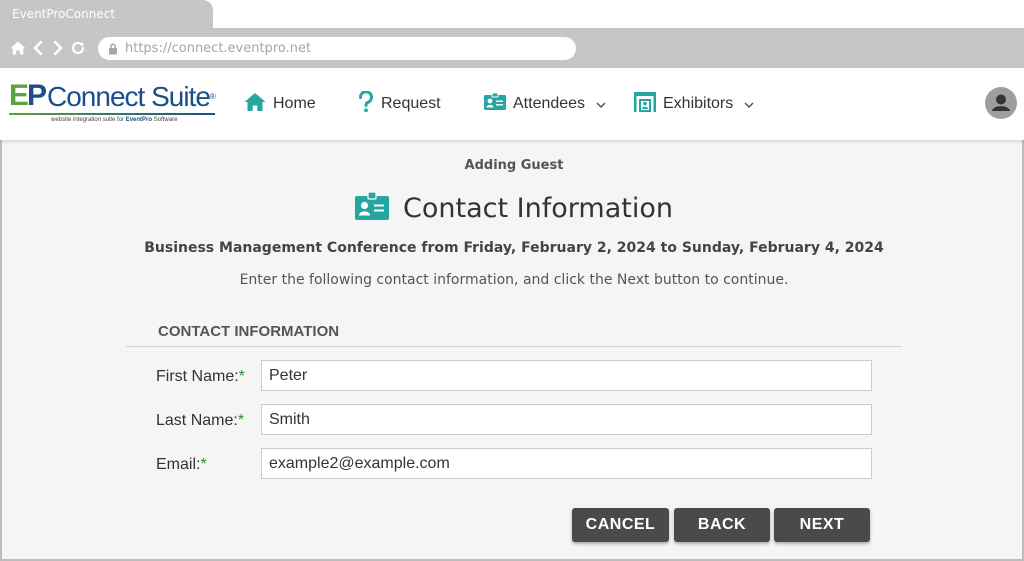 This screenshot has height=561, width=1024. What do you see at coordinates (566, 463) in the screenshot?
I see `email-field` at bounding box center [566, 463].